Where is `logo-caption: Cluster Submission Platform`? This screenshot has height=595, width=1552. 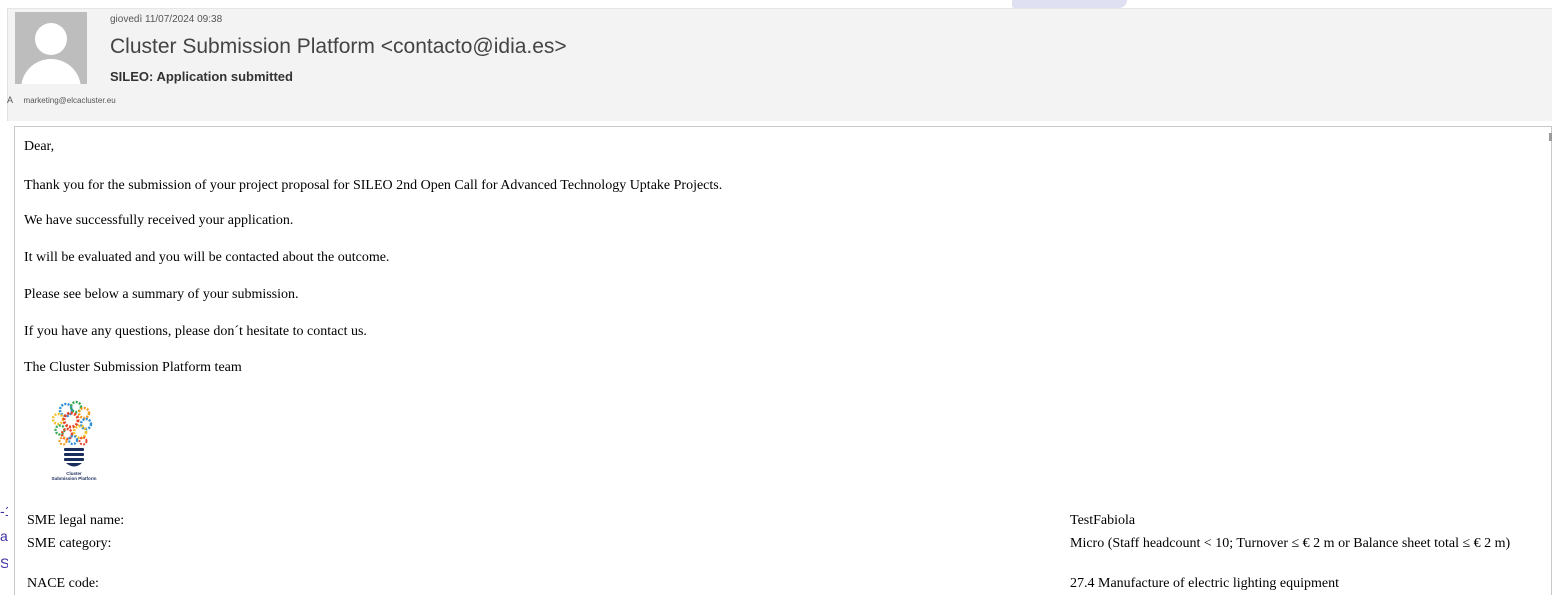
logo-caption: Cluster Submission Platform is located at coordinates (74, 476).